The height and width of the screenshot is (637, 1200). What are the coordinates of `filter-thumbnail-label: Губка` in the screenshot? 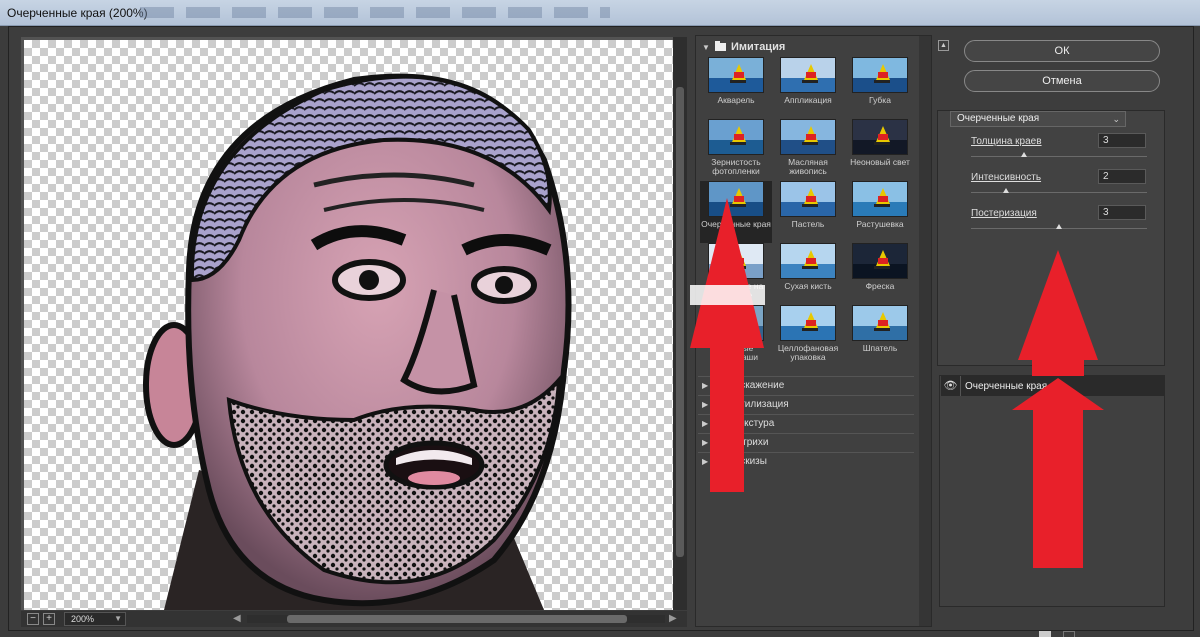 It's located at (880, 100).